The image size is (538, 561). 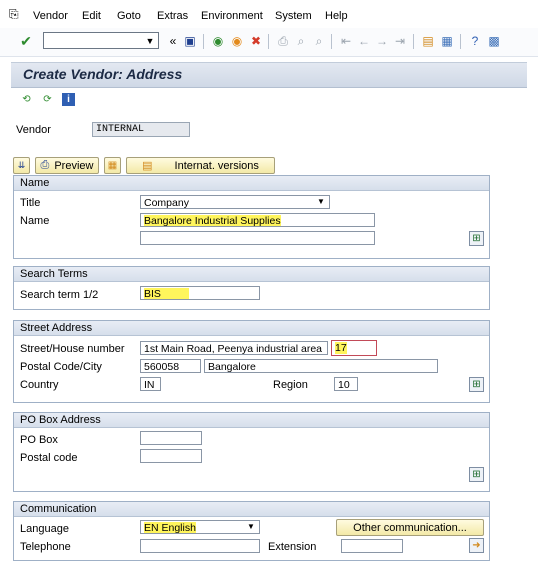 I want to click on extension-input, so click(x=372, y=546).